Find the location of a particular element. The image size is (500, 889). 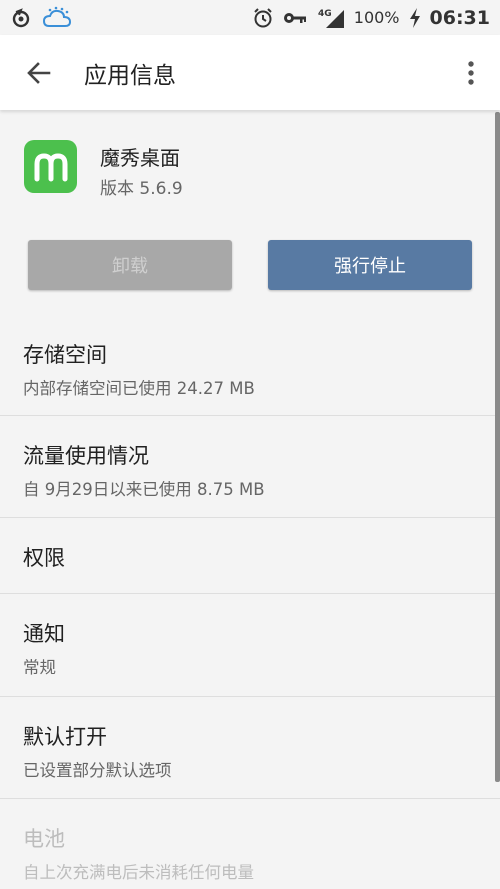

network-type-label: 4G is located at coordinates (325, 14).